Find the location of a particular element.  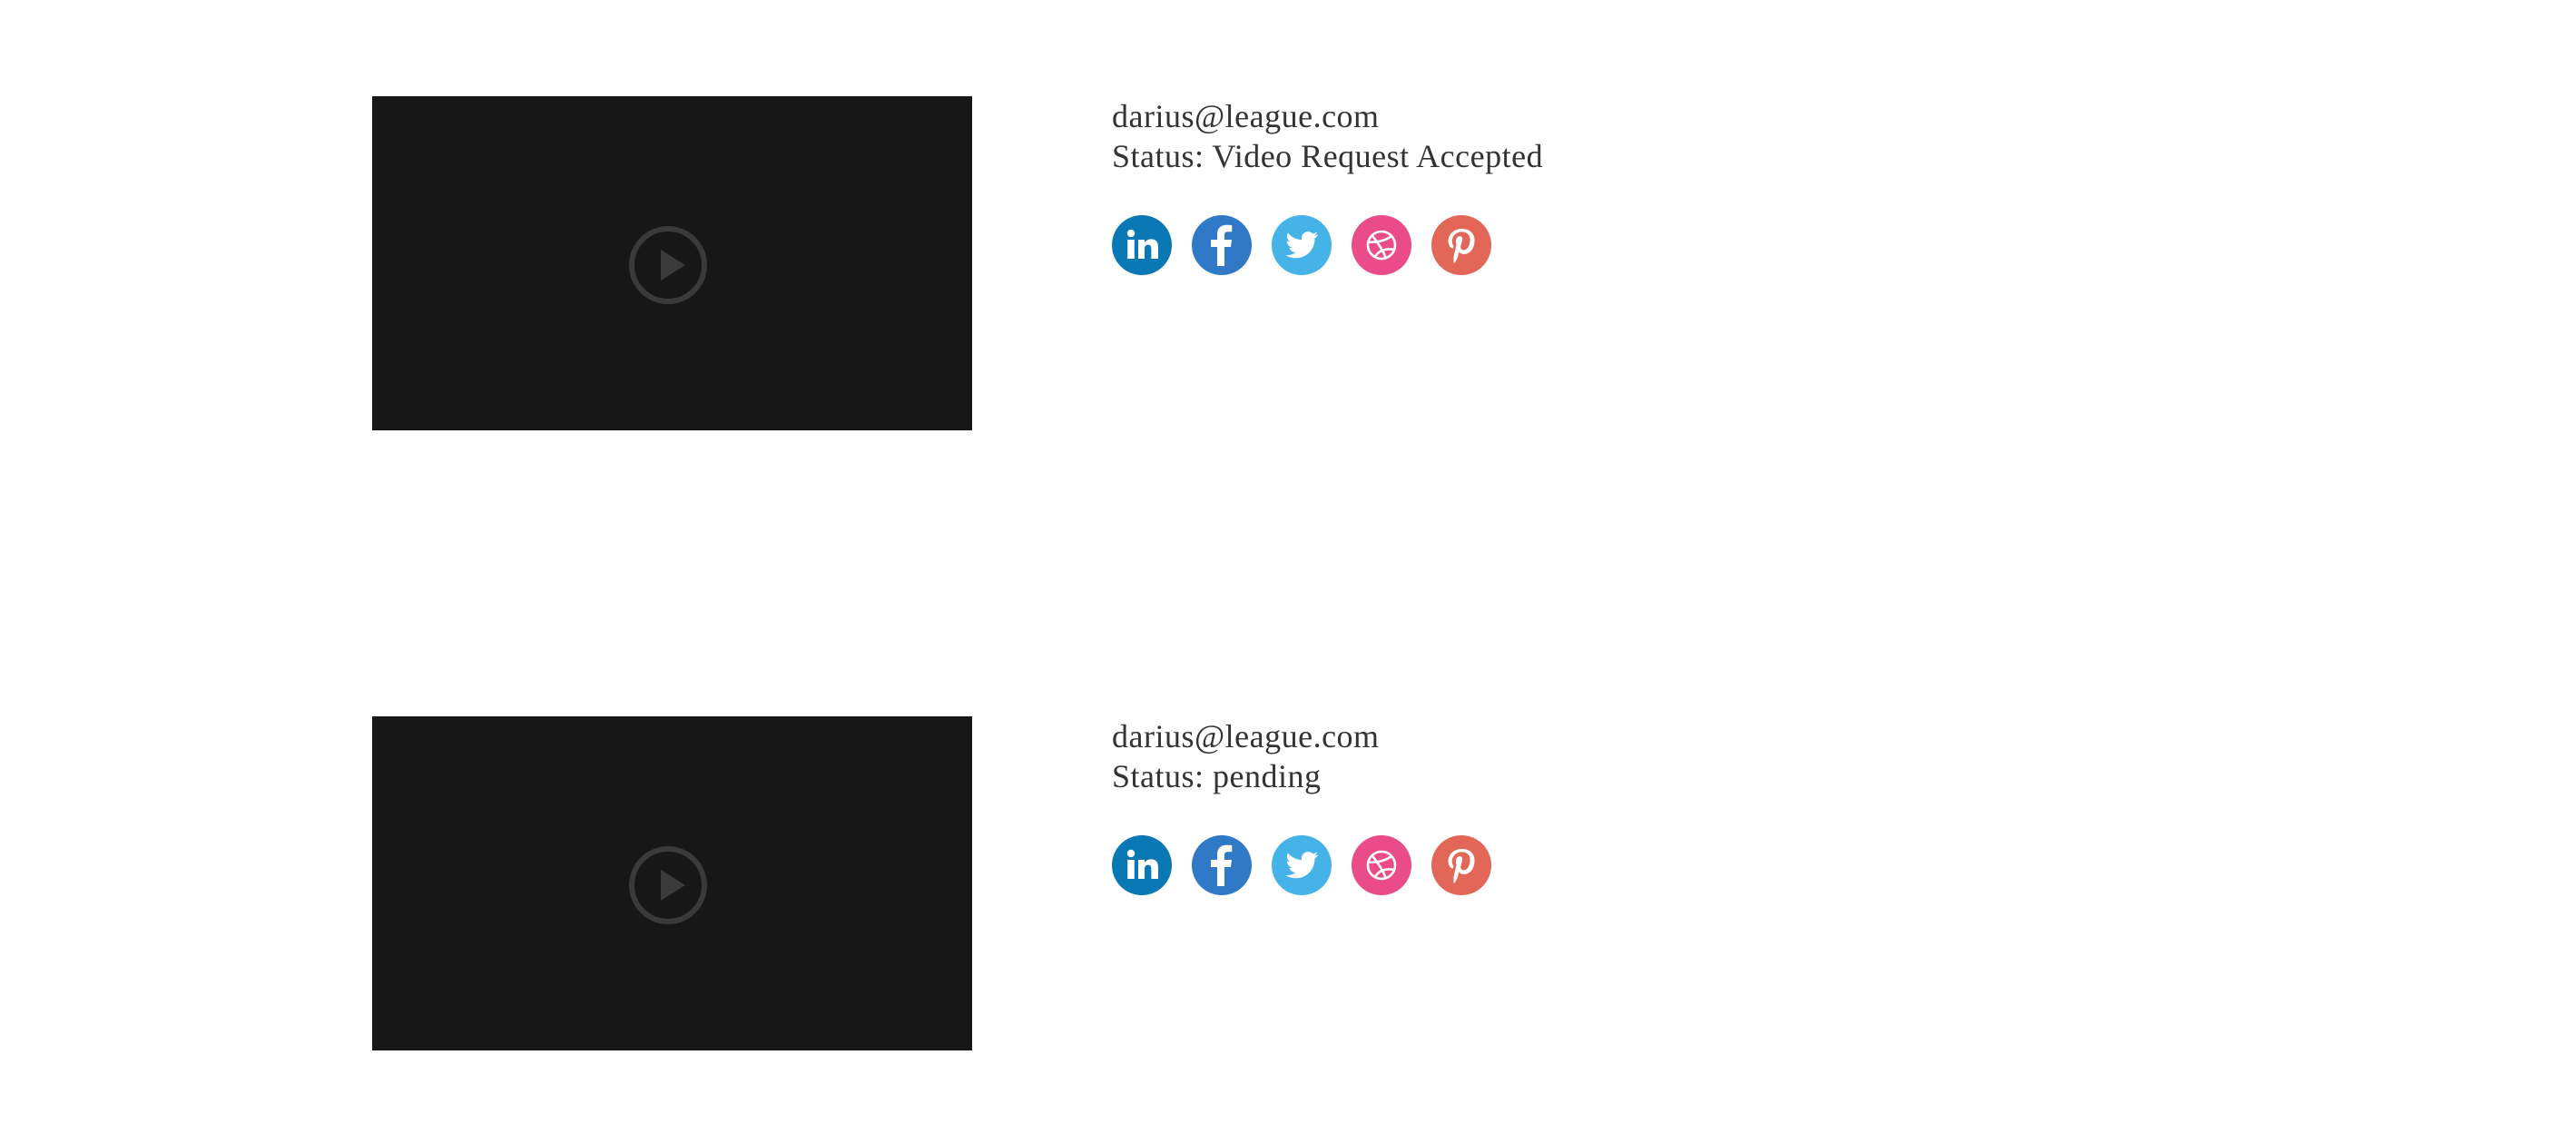

candidate-status: Status: pending is located at coordinates (1217, 776).